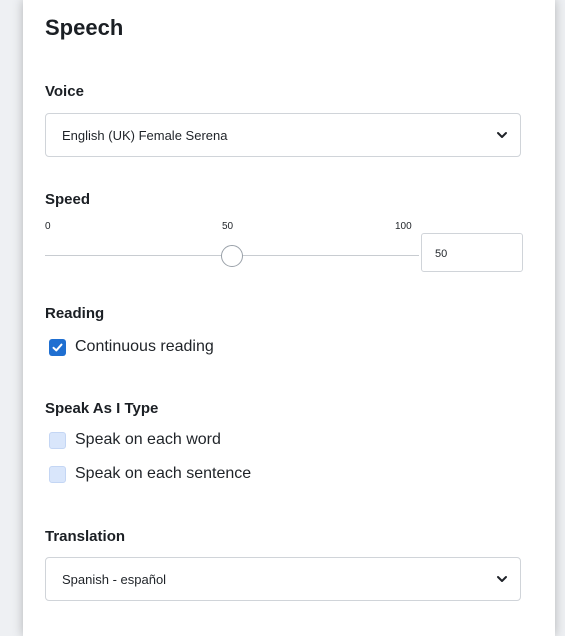  What do you see at coordinates (48, 226) in the screenshot?
I see `speed-tick-min: 0` at bounding box center [48, 226].